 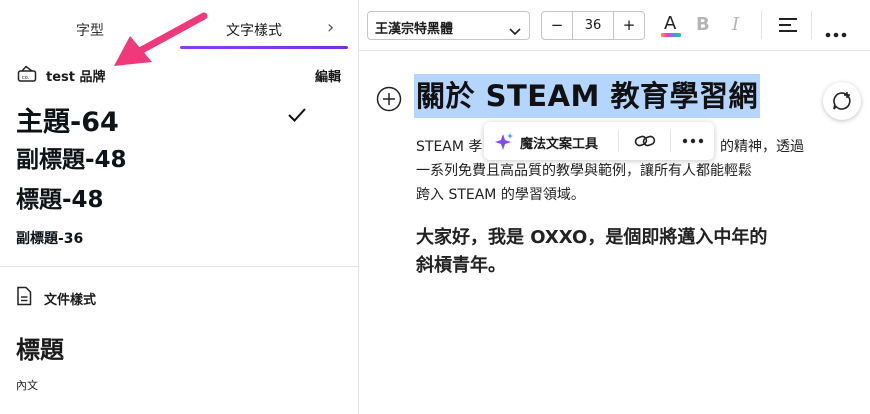 What do you see at coordinates (836, 32) in the screenshot?
I see `more-options-icon` at bounding box center [836, 32].